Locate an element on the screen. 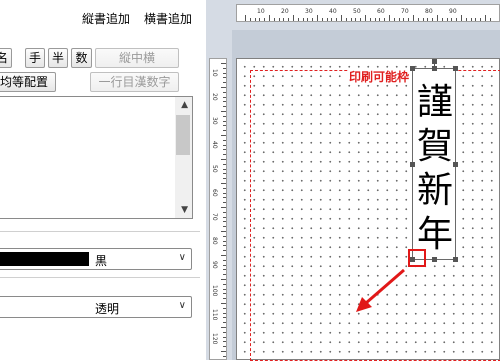  half-width-button: 半 is located at coordinates (58, 58).